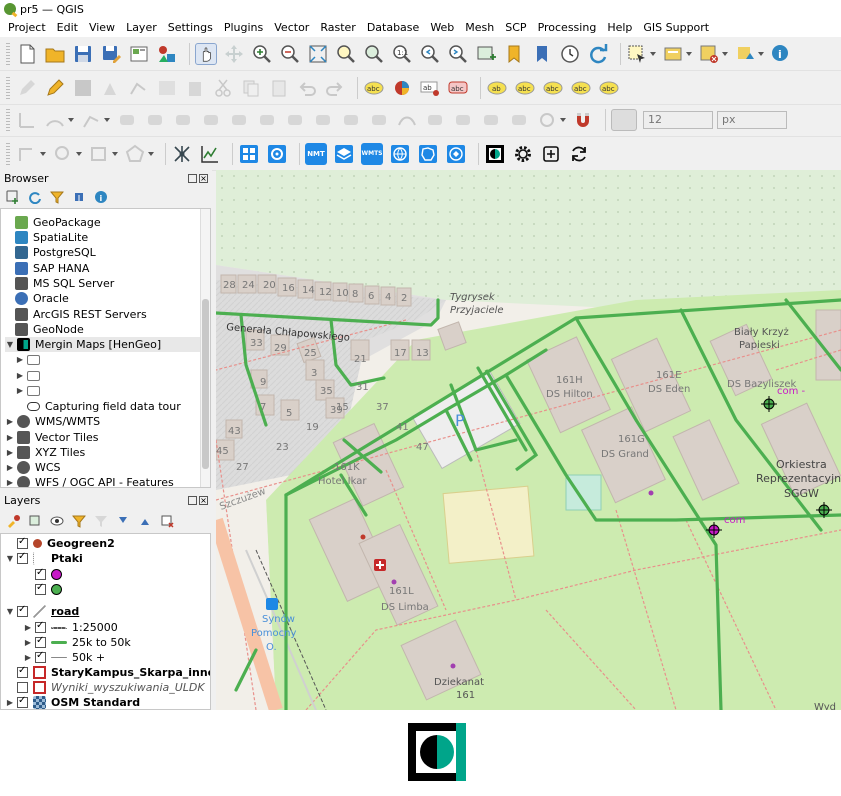  I want to click on paste-features-icon, so click(279, 88).